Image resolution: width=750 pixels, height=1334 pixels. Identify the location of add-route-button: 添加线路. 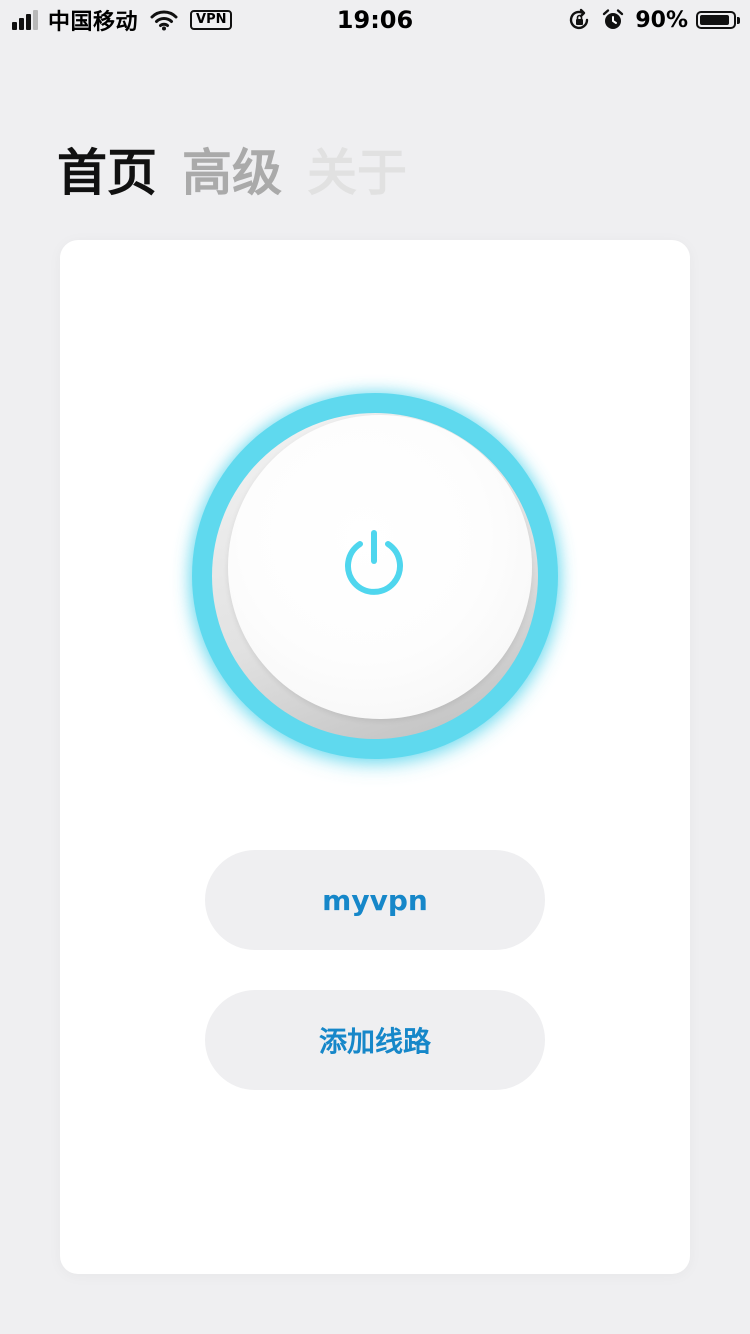
(375, 1040).